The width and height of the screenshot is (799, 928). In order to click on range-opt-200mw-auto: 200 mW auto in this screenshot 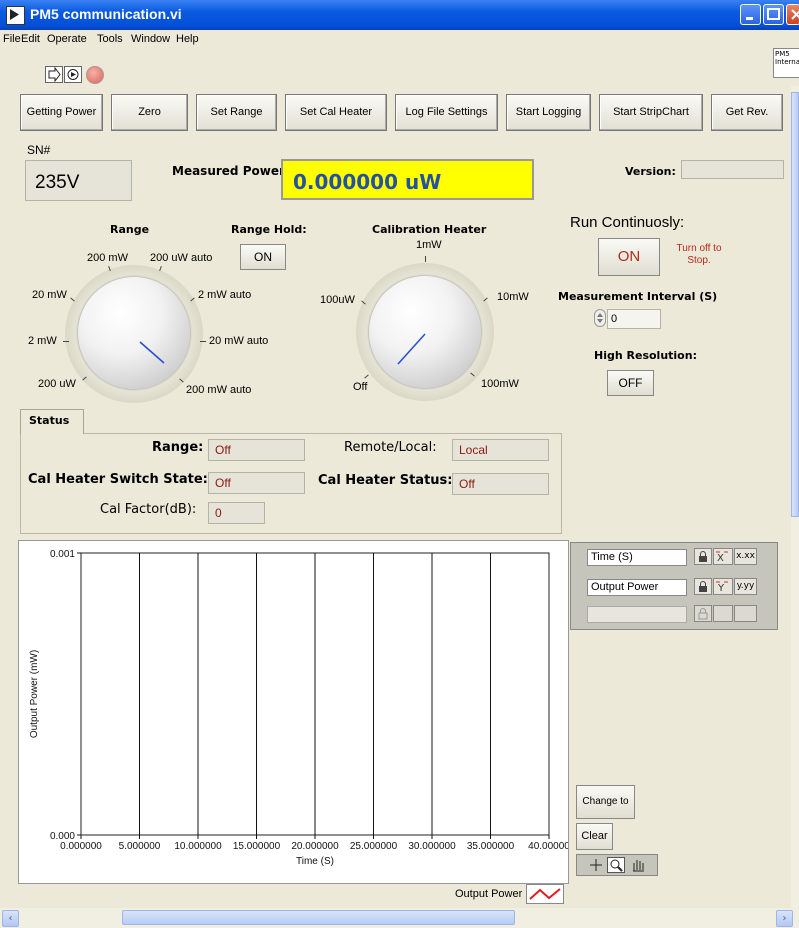, I will do `click(219, 390)`.